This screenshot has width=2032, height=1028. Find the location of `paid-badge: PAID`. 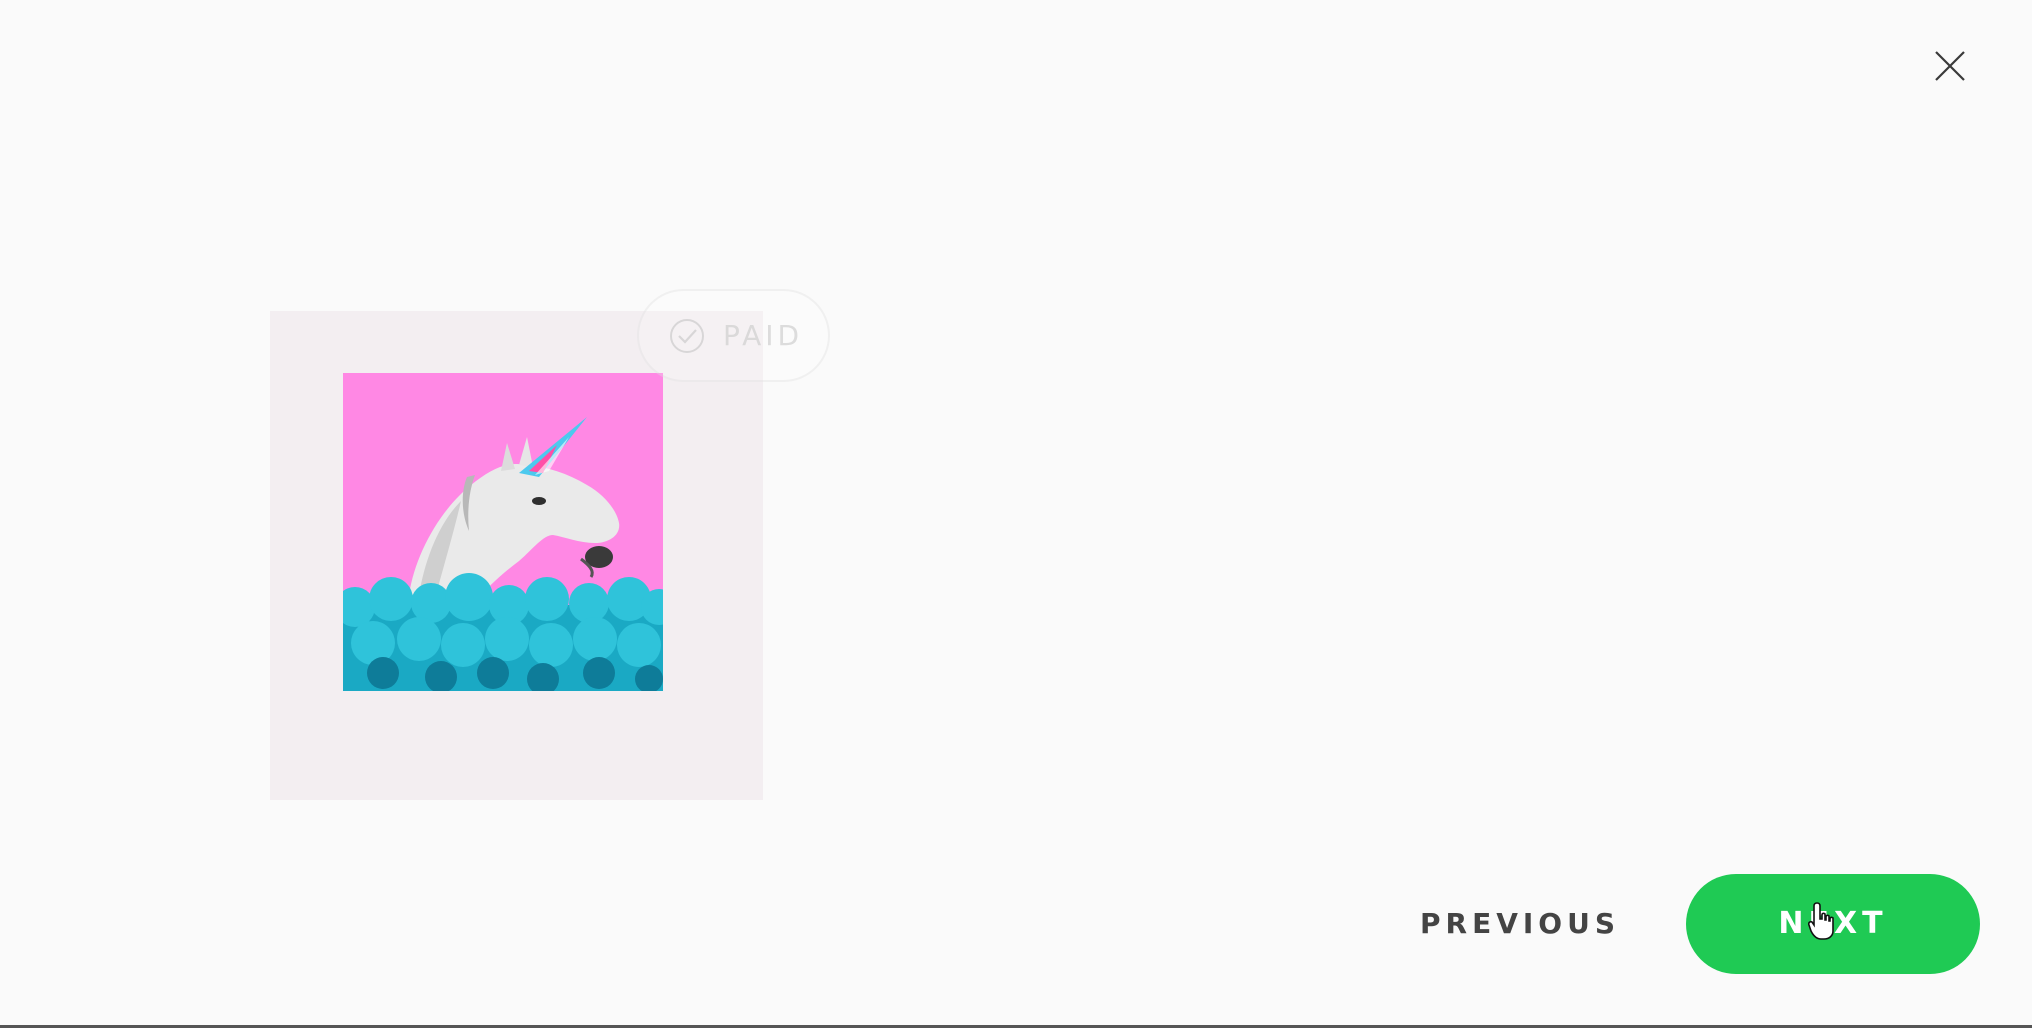

paid-badge: PAID is located at coordinates (733, 335).